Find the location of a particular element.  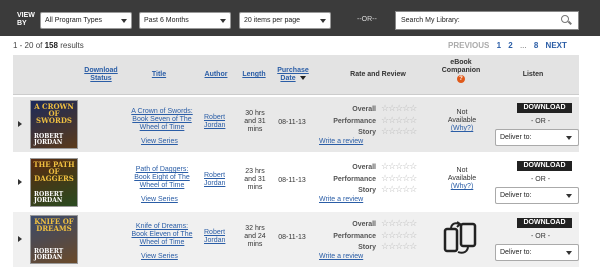

page-link: 8 is located at coordinates (536, 45).